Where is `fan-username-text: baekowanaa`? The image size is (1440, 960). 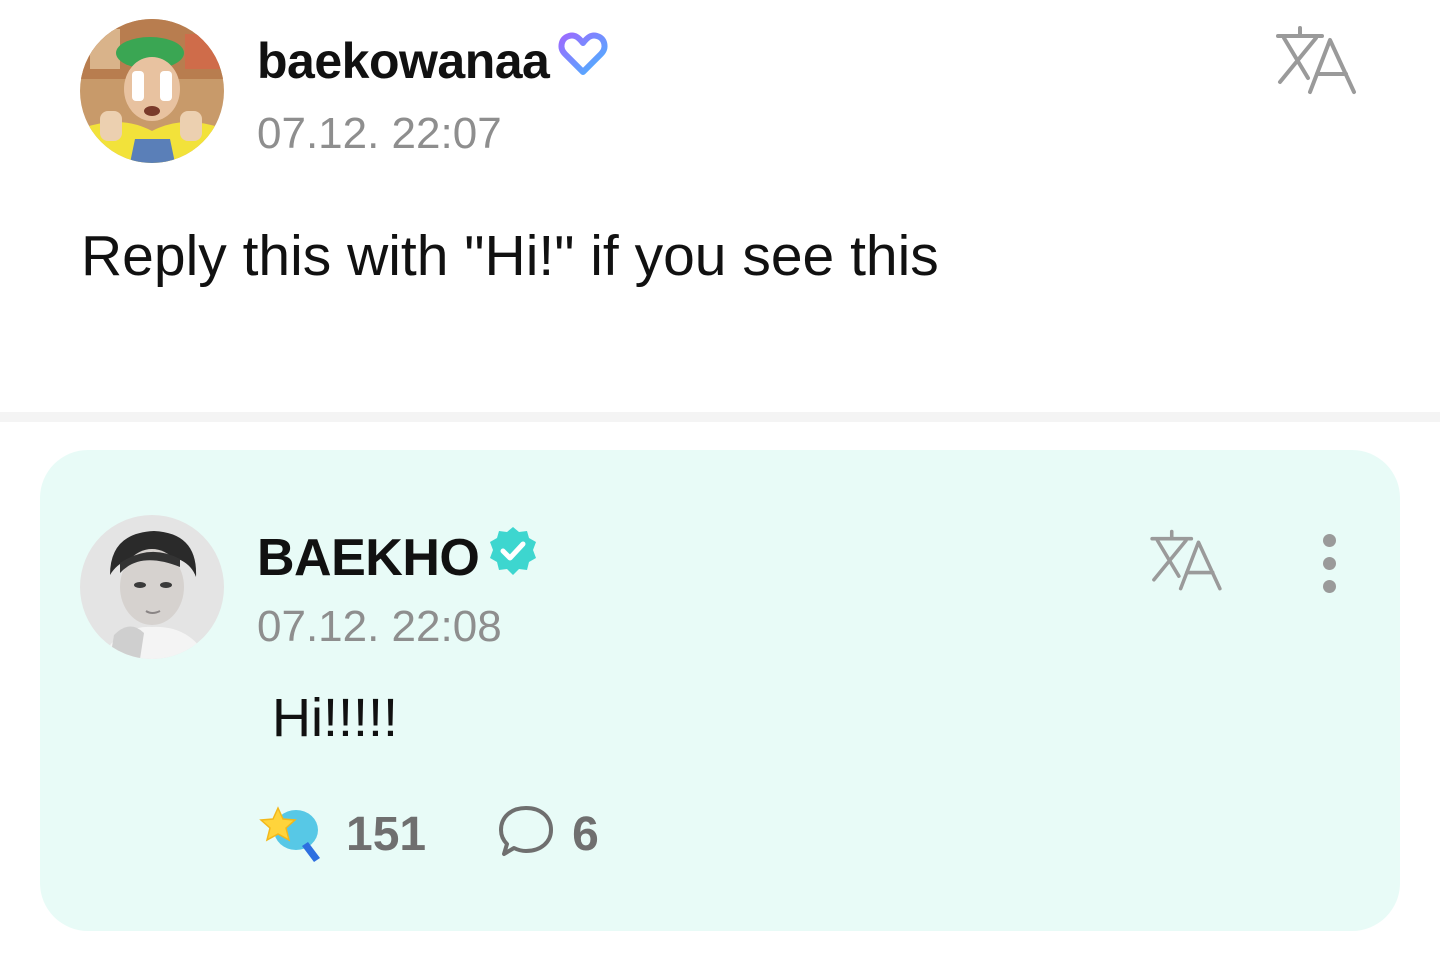 fan-username-text: baekowanaa is located at coordinates (403, 60).